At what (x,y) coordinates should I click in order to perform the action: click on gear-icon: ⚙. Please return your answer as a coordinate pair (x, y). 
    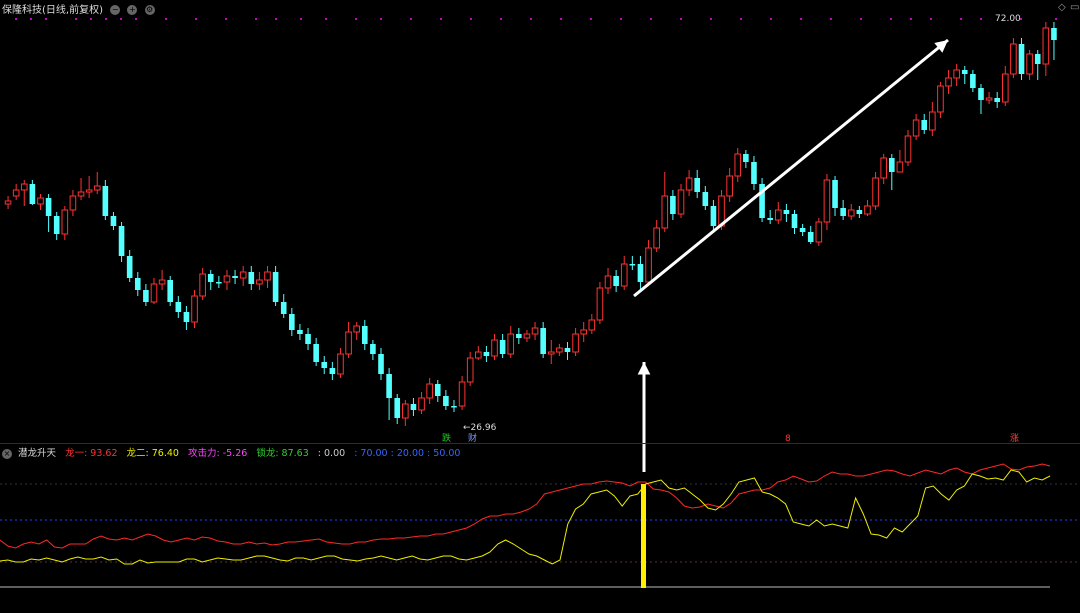
    Looking at the image, I should click on (149, 10).